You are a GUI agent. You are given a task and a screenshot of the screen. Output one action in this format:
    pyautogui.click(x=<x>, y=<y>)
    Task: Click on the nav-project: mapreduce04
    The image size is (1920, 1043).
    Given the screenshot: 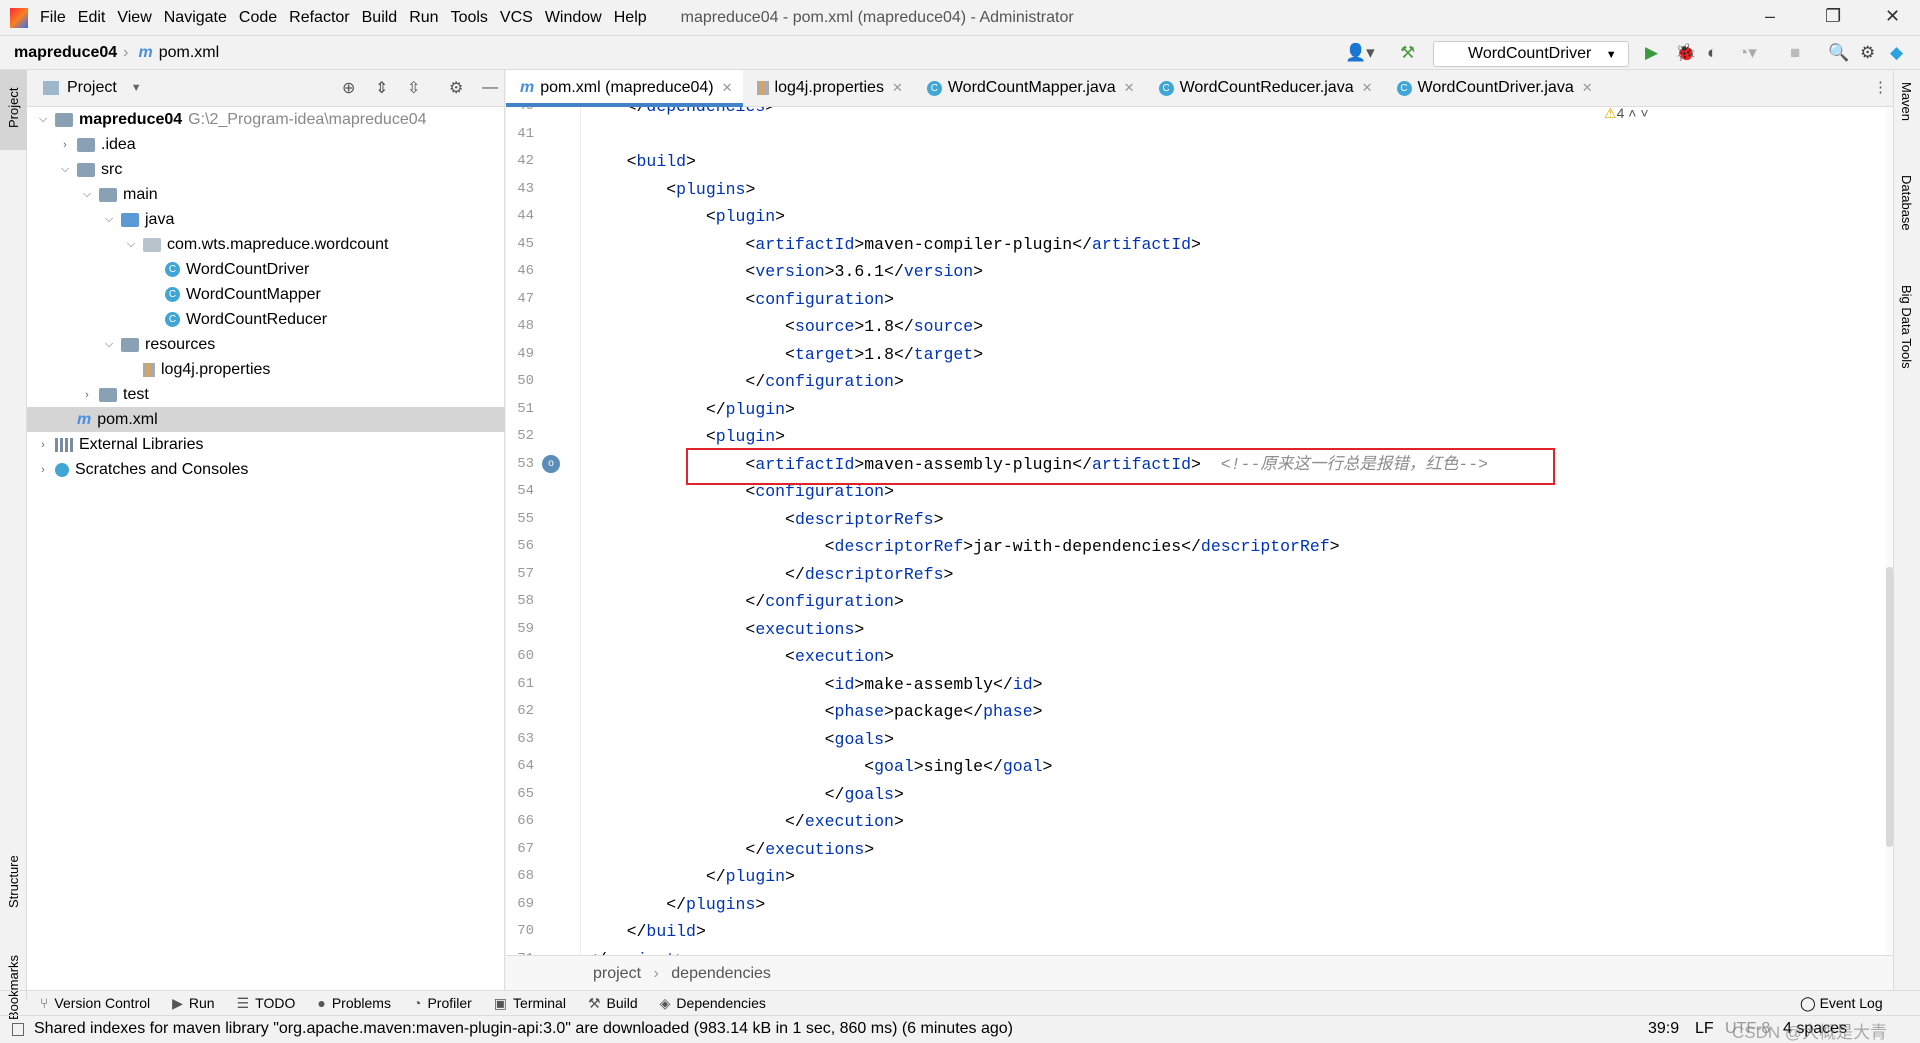 What is the action you would take?
    pyautogui.click(x=65, y=53)
    